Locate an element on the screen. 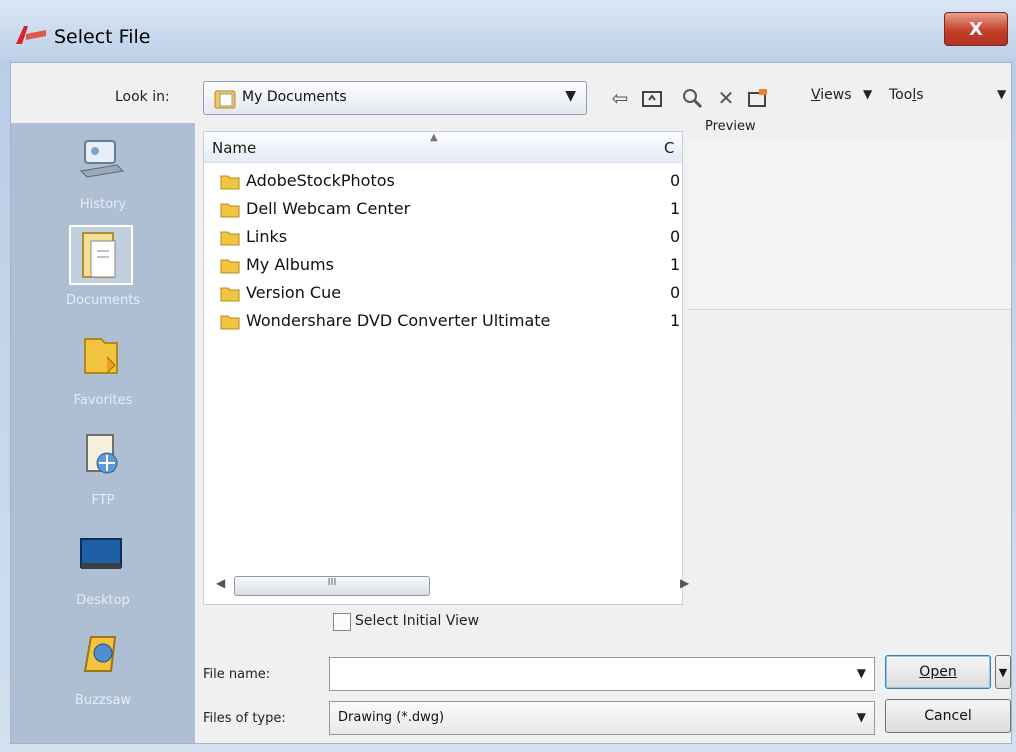 The height and width of the screenshot is (752, 1016). favorites-icon is located at coordinates (101, 356).